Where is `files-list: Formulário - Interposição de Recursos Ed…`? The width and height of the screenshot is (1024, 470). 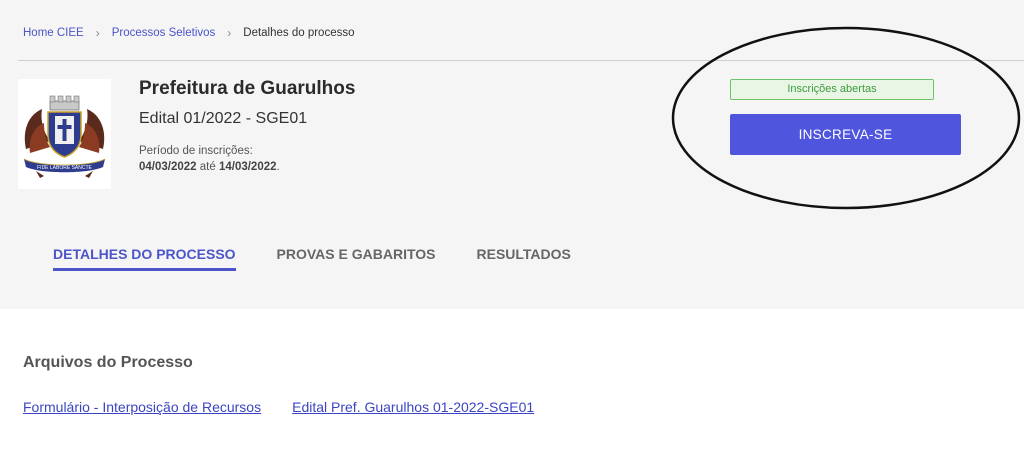 files-list: Formulário - Interposição de Recursos Ed… is located at coordinates (294, 407).